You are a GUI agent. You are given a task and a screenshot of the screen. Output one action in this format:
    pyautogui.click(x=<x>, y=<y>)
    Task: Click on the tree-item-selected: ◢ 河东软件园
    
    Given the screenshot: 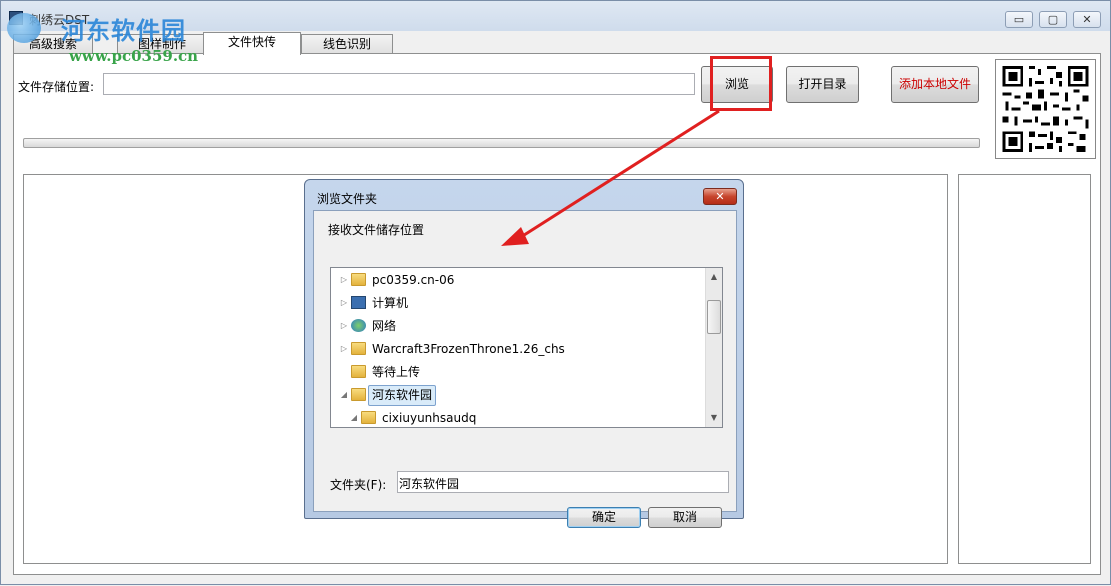 What is the action you would take?
    pyautogui.click(x=521, y=395)
    